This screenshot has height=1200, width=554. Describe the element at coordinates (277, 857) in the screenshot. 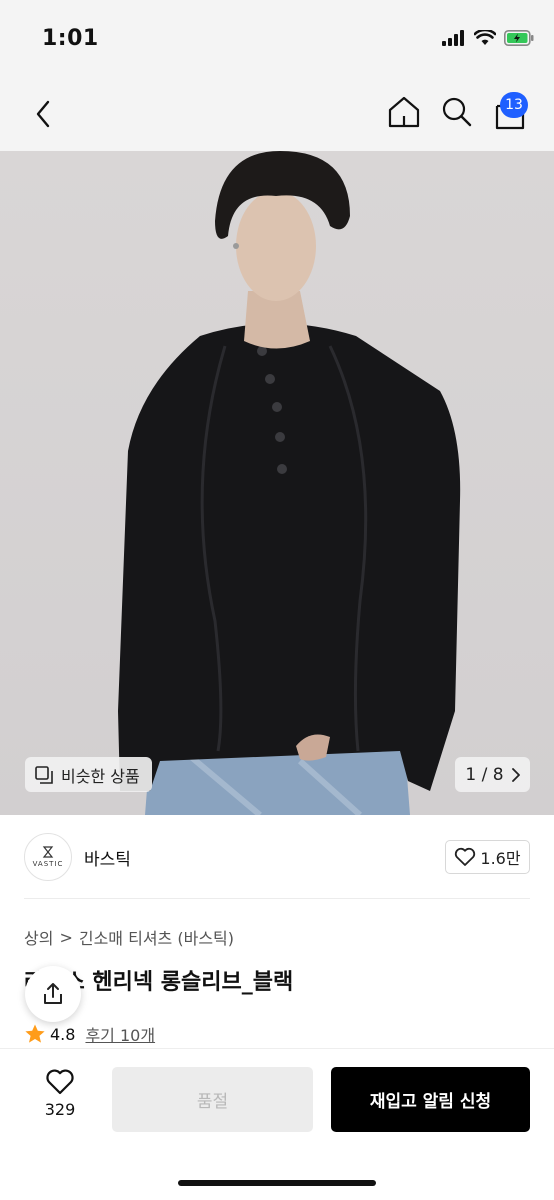

I see `brand-row: VASTIC 바스틱 1.6만` at that location.